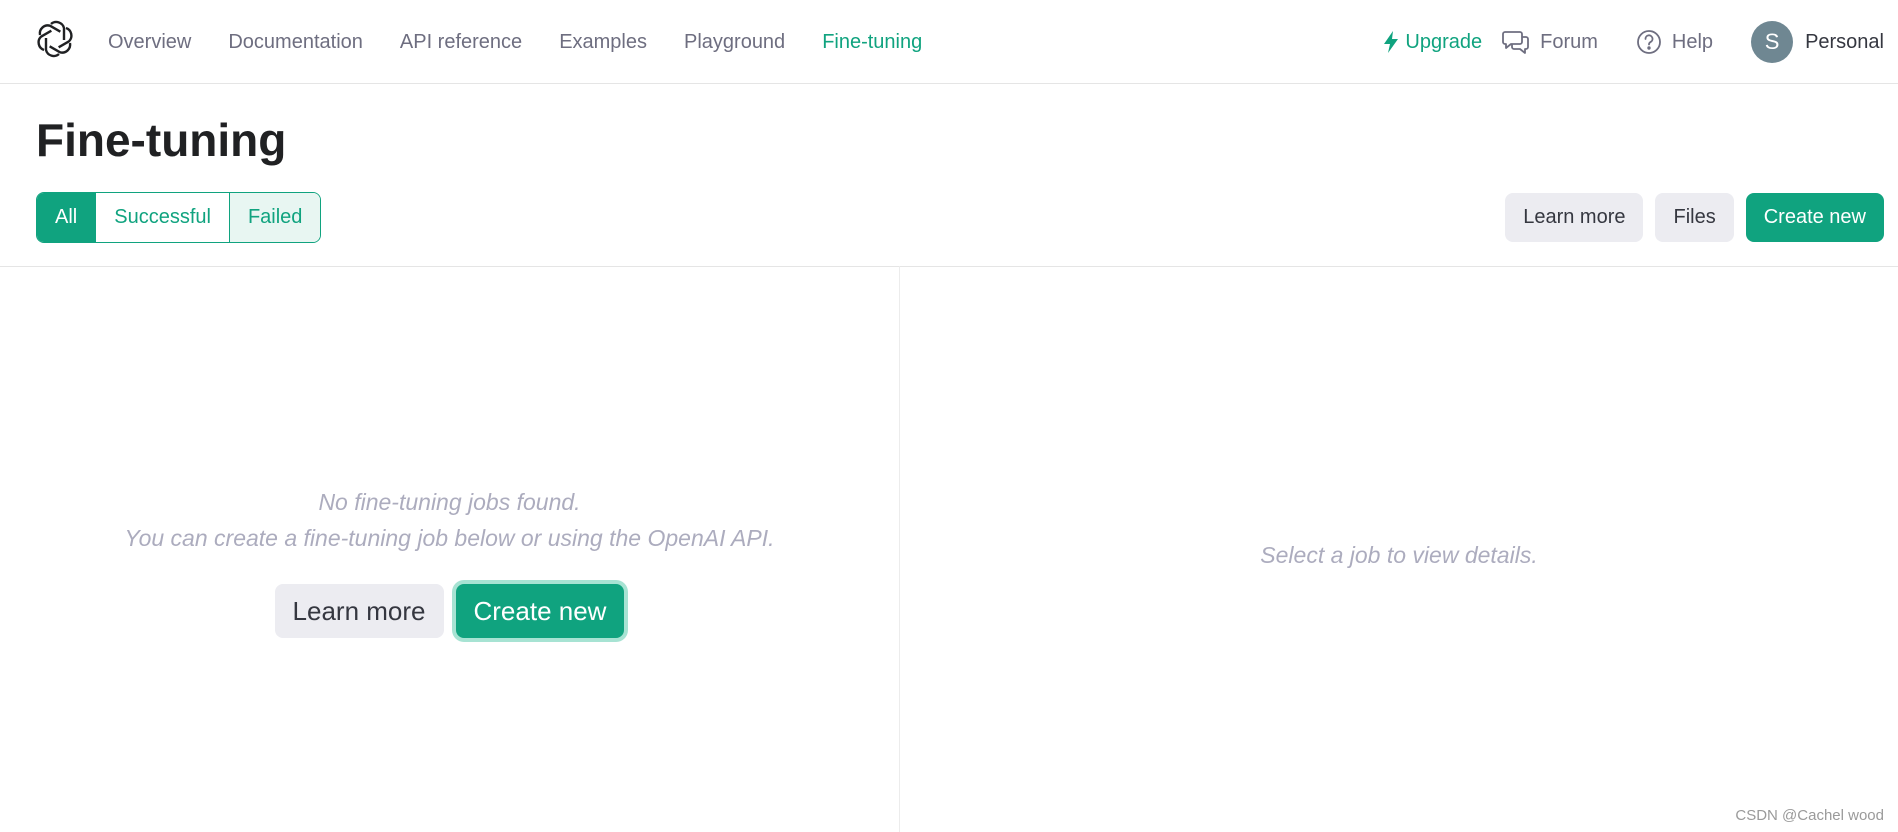  Describe the element at coordinates (163, 217) in the screenshot. I see `filter-successful: Successful` at that location.